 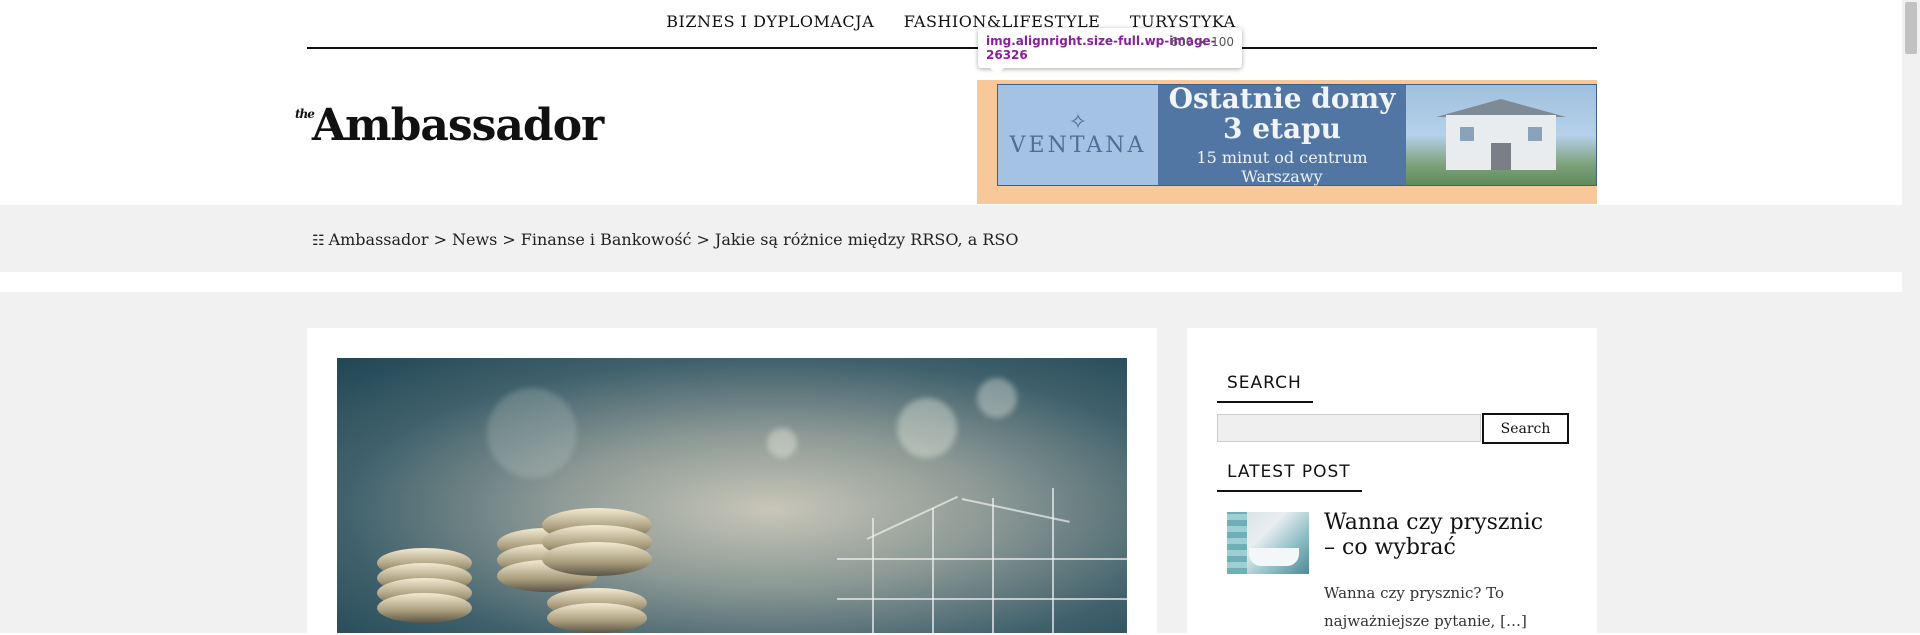 What do you see at coordinates (1501, 135) in the screenshot?
I see `house-image` at bounding box center [1501, 135].